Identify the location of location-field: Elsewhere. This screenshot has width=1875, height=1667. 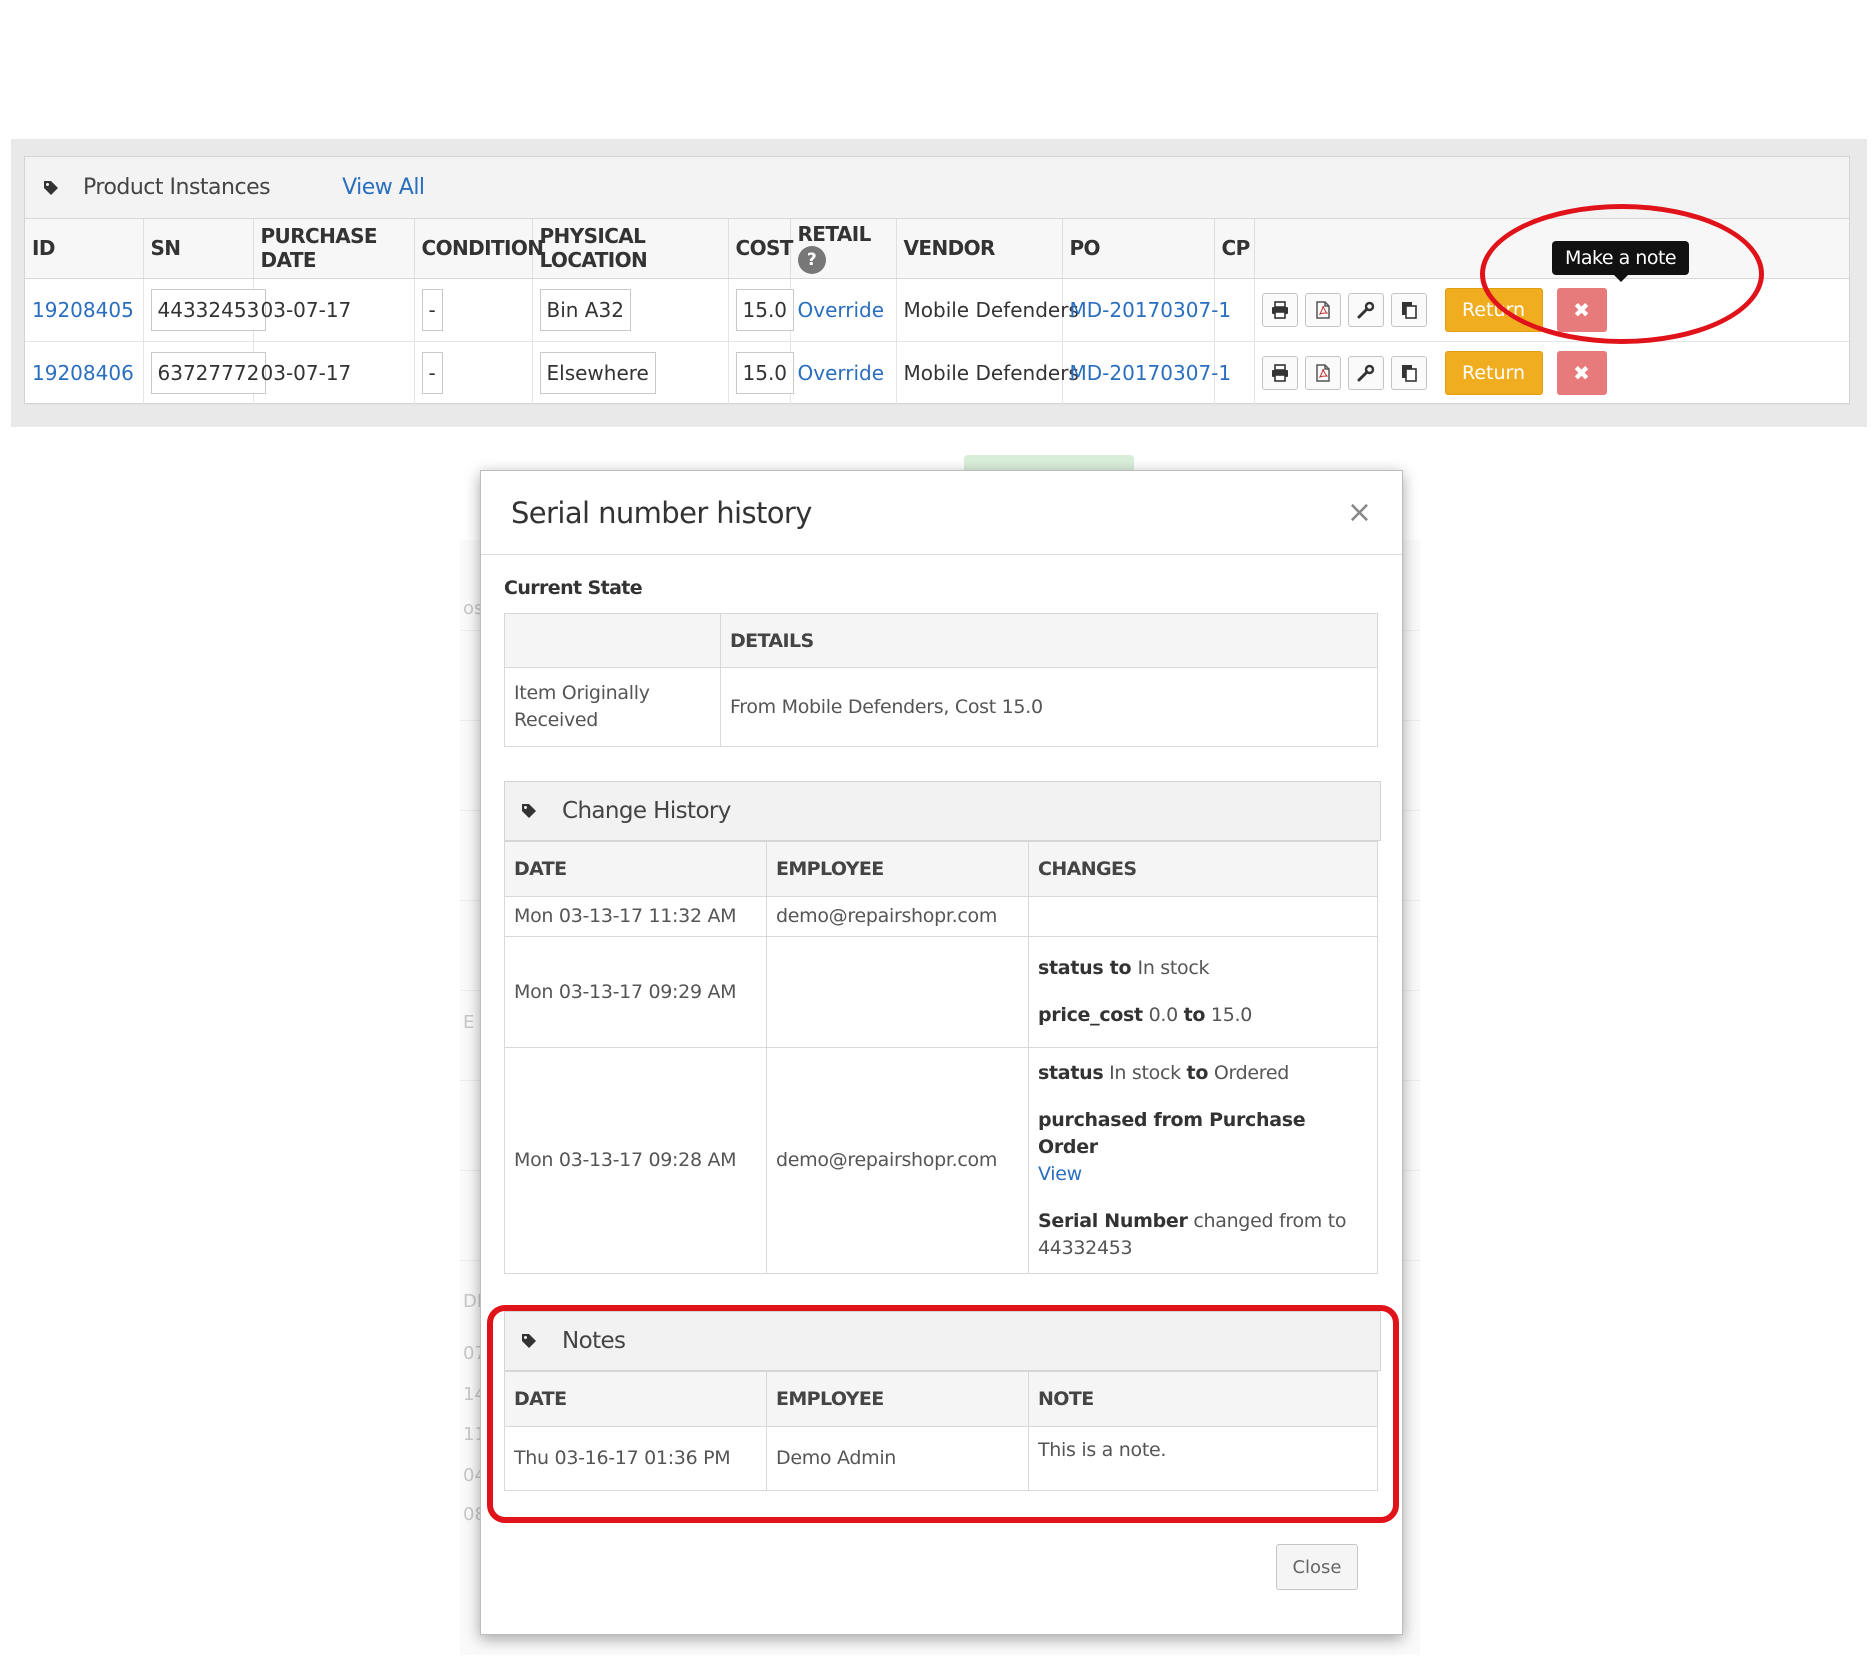
(597, 372).